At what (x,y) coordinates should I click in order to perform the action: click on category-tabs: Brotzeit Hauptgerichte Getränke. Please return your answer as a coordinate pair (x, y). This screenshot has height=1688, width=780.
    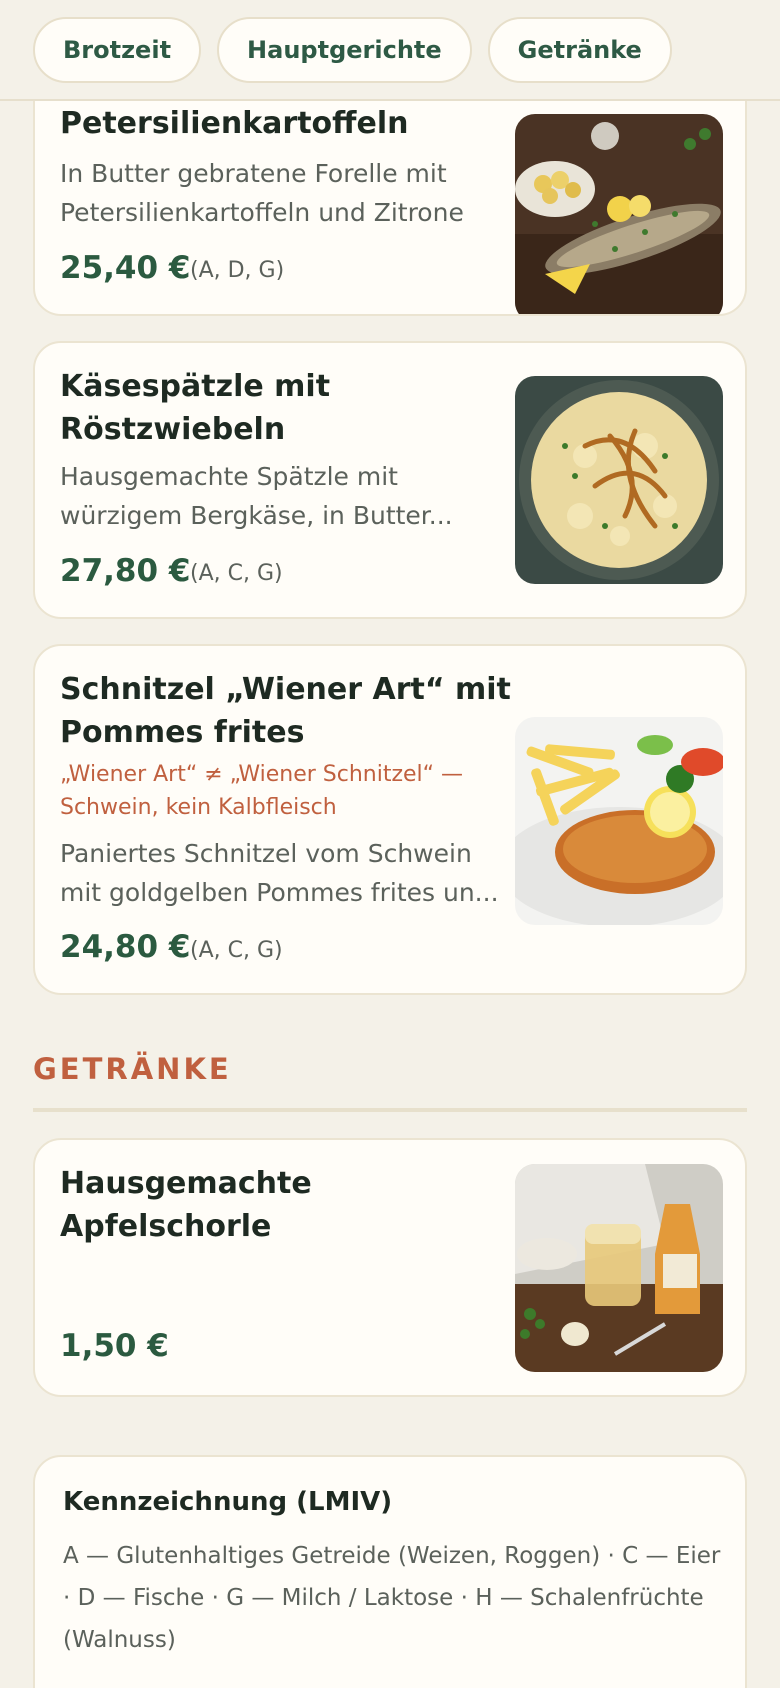
    Looking at the image, I should click on (390, 50).